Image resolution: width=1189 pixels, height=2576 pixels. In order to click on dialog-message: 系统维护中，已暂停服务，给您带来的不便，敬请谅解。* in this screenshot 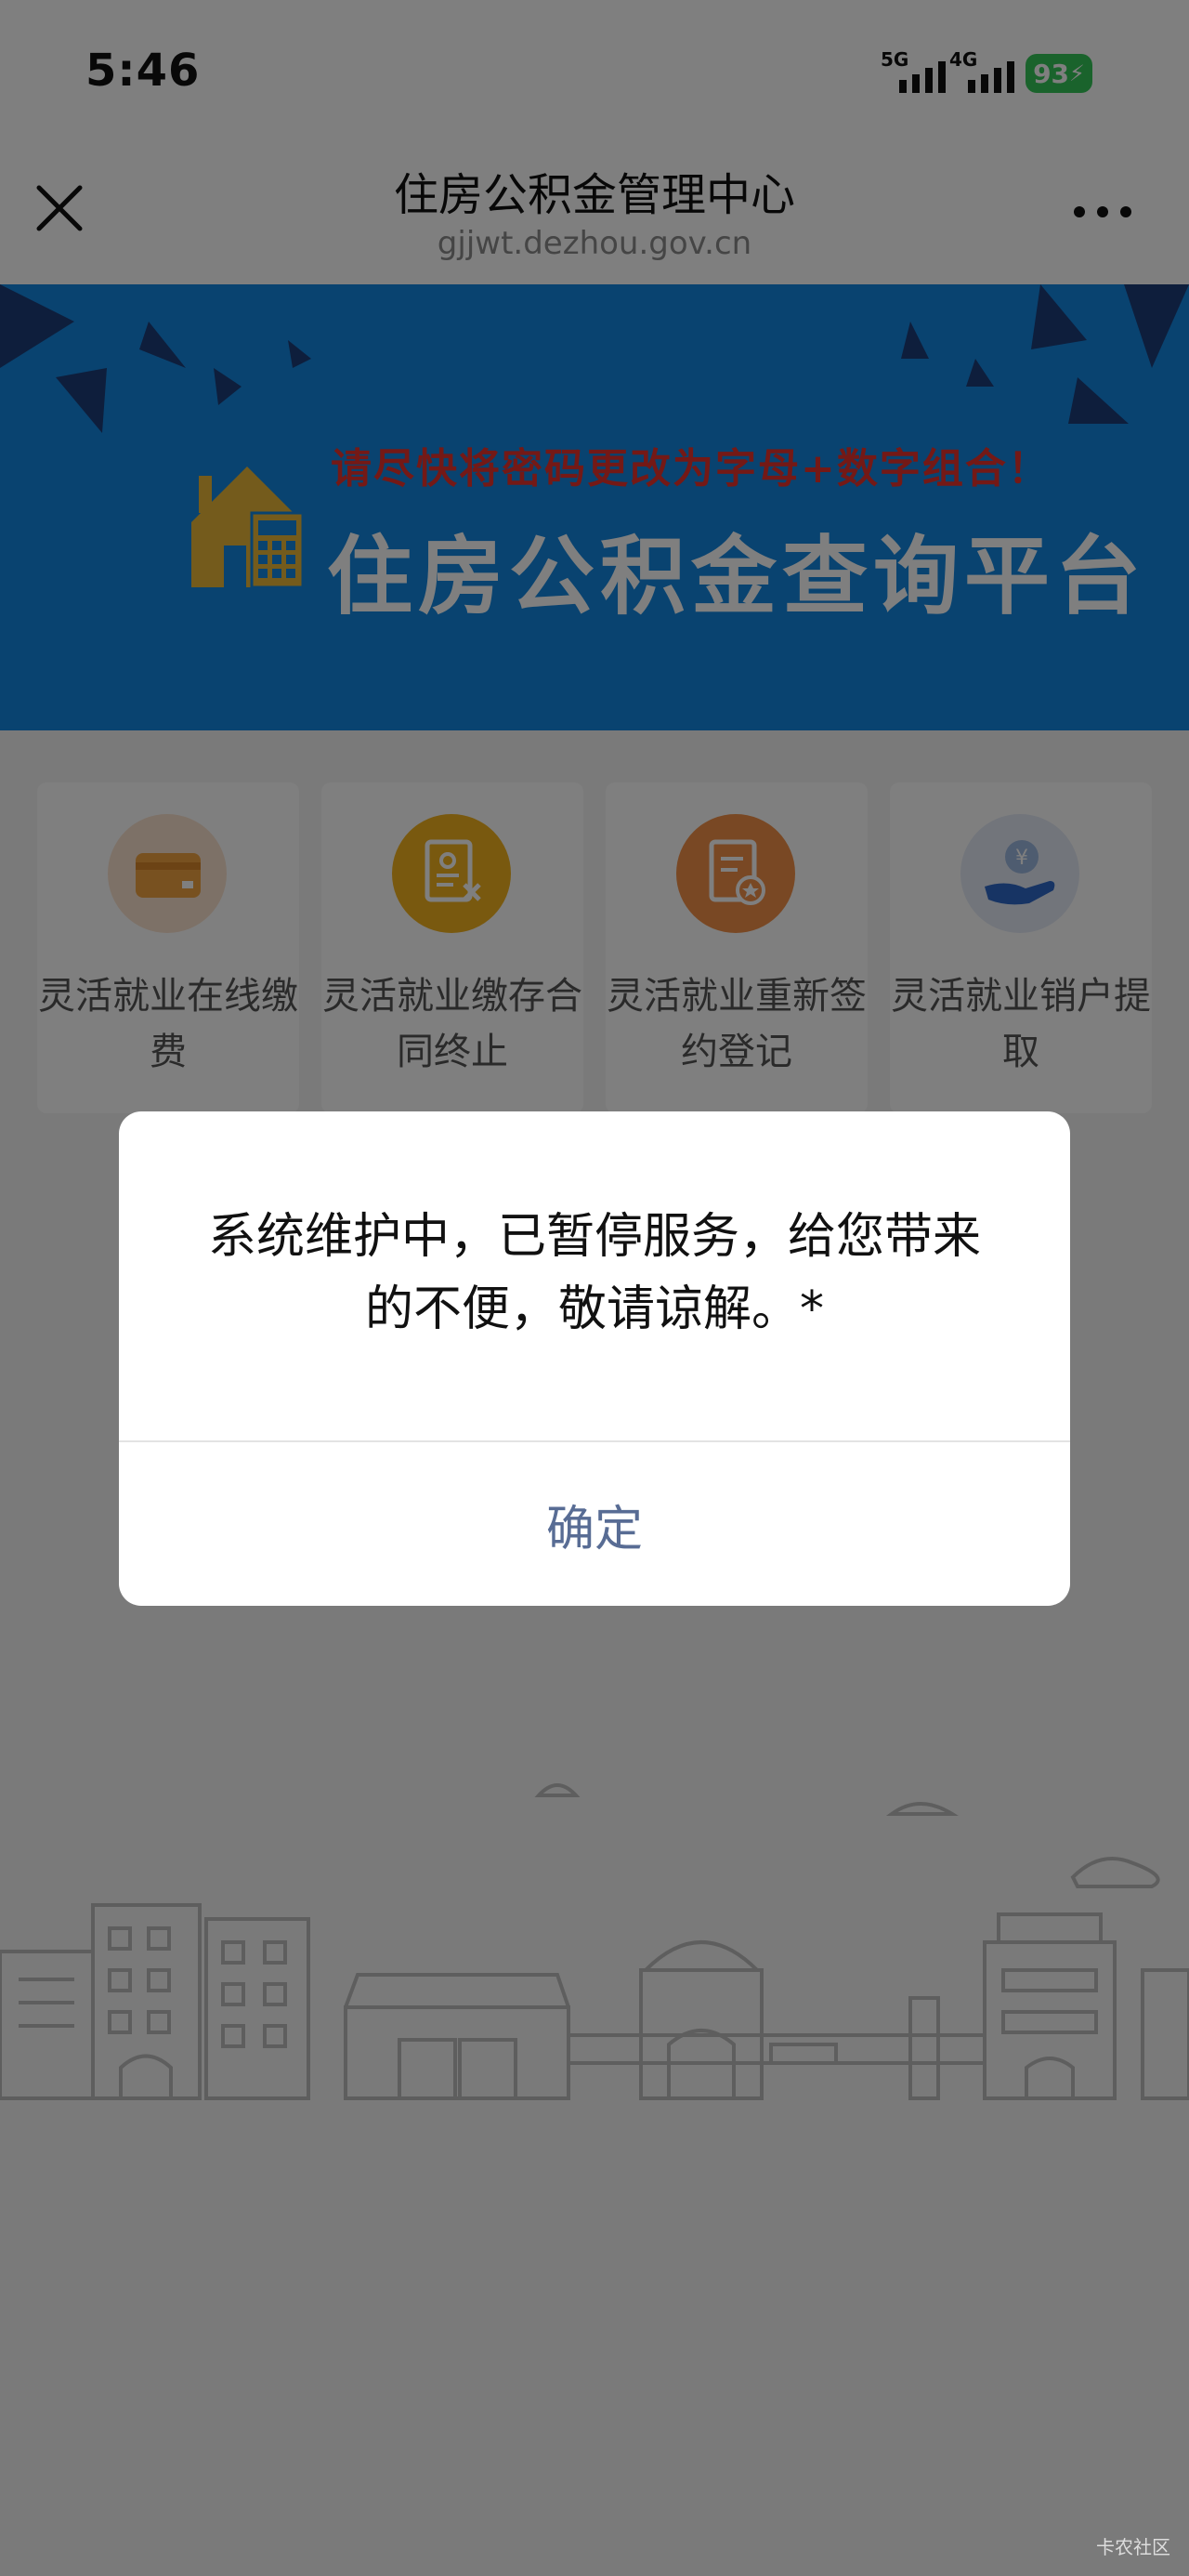, I will do `click(594, 1273)`.